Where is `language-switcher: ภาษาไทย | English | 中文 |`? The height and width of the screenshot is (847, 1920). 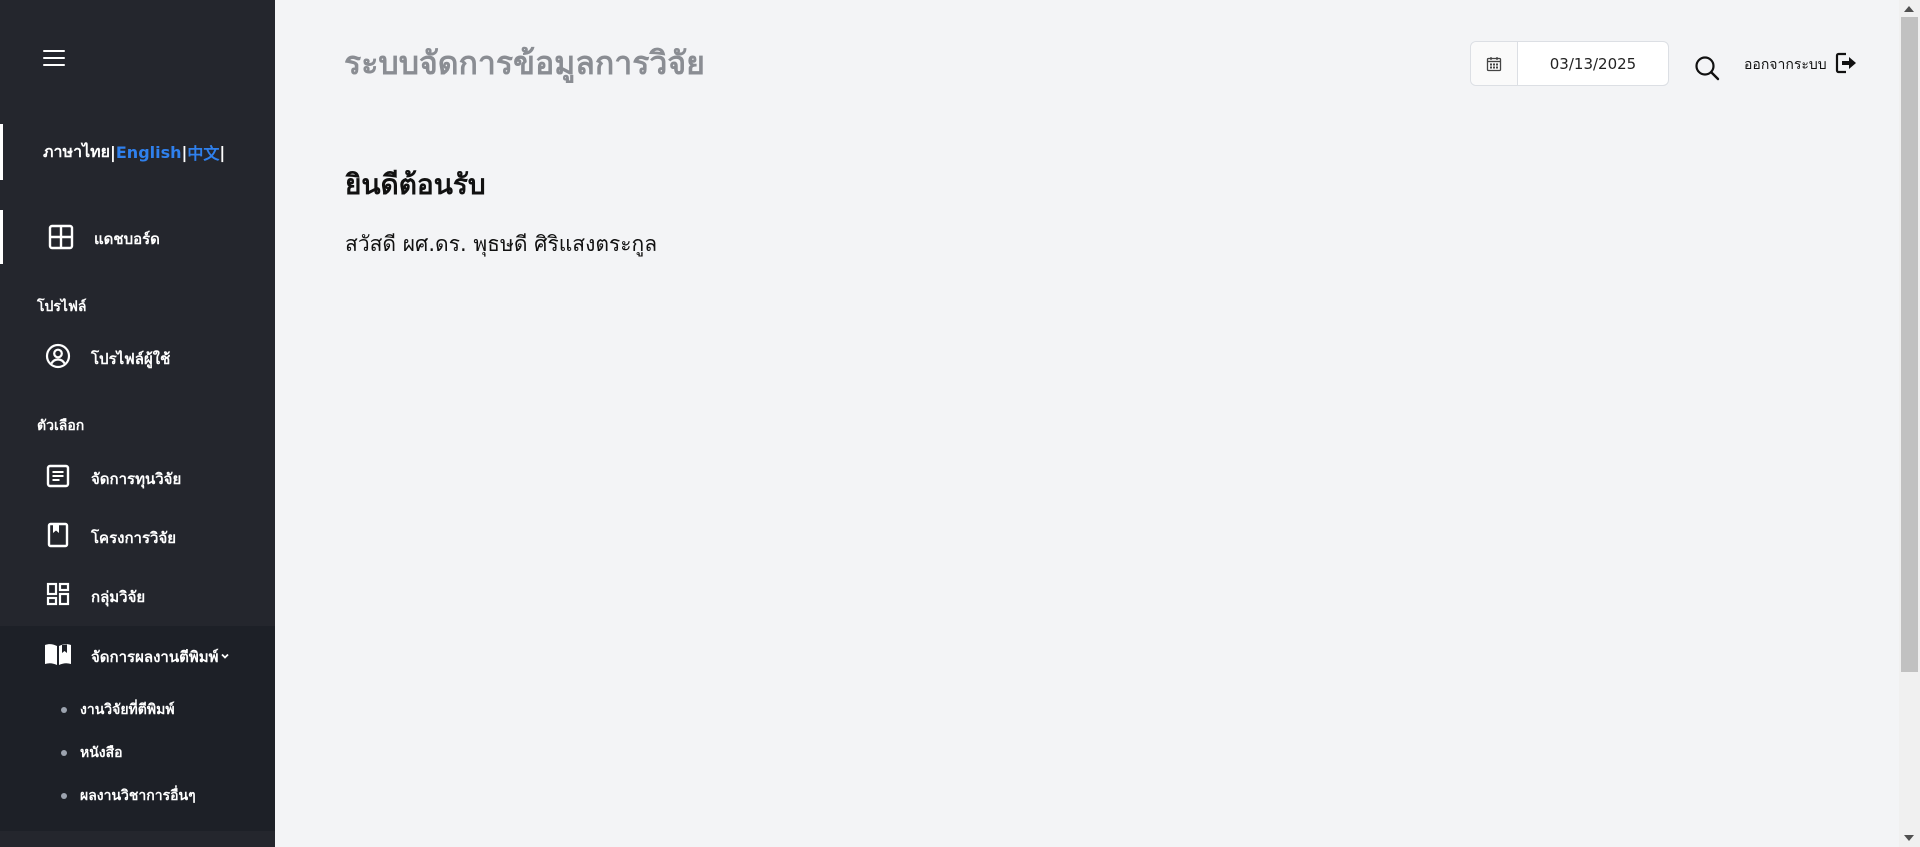 language-switcher: ภาษาไทย | English | 中文 | is located at coordinates (137, 152).